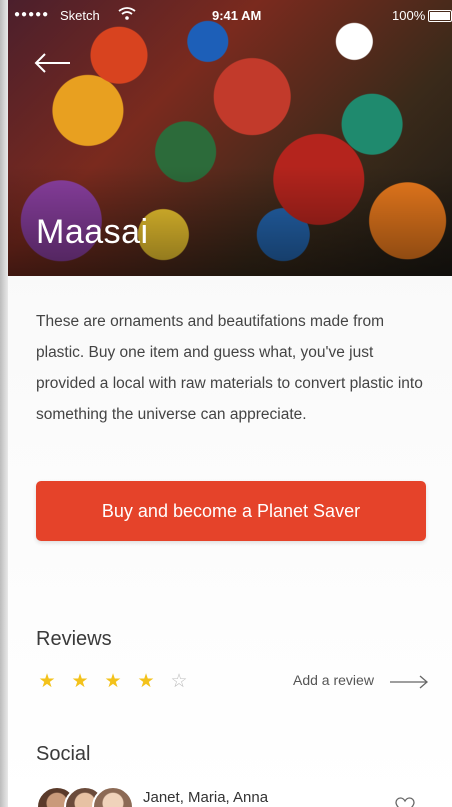 Image resolution: width=452 pixels, height=807 pixels. I want to click on star-rating: ★ ★ ★ ★ ☆, so click(118, 682).